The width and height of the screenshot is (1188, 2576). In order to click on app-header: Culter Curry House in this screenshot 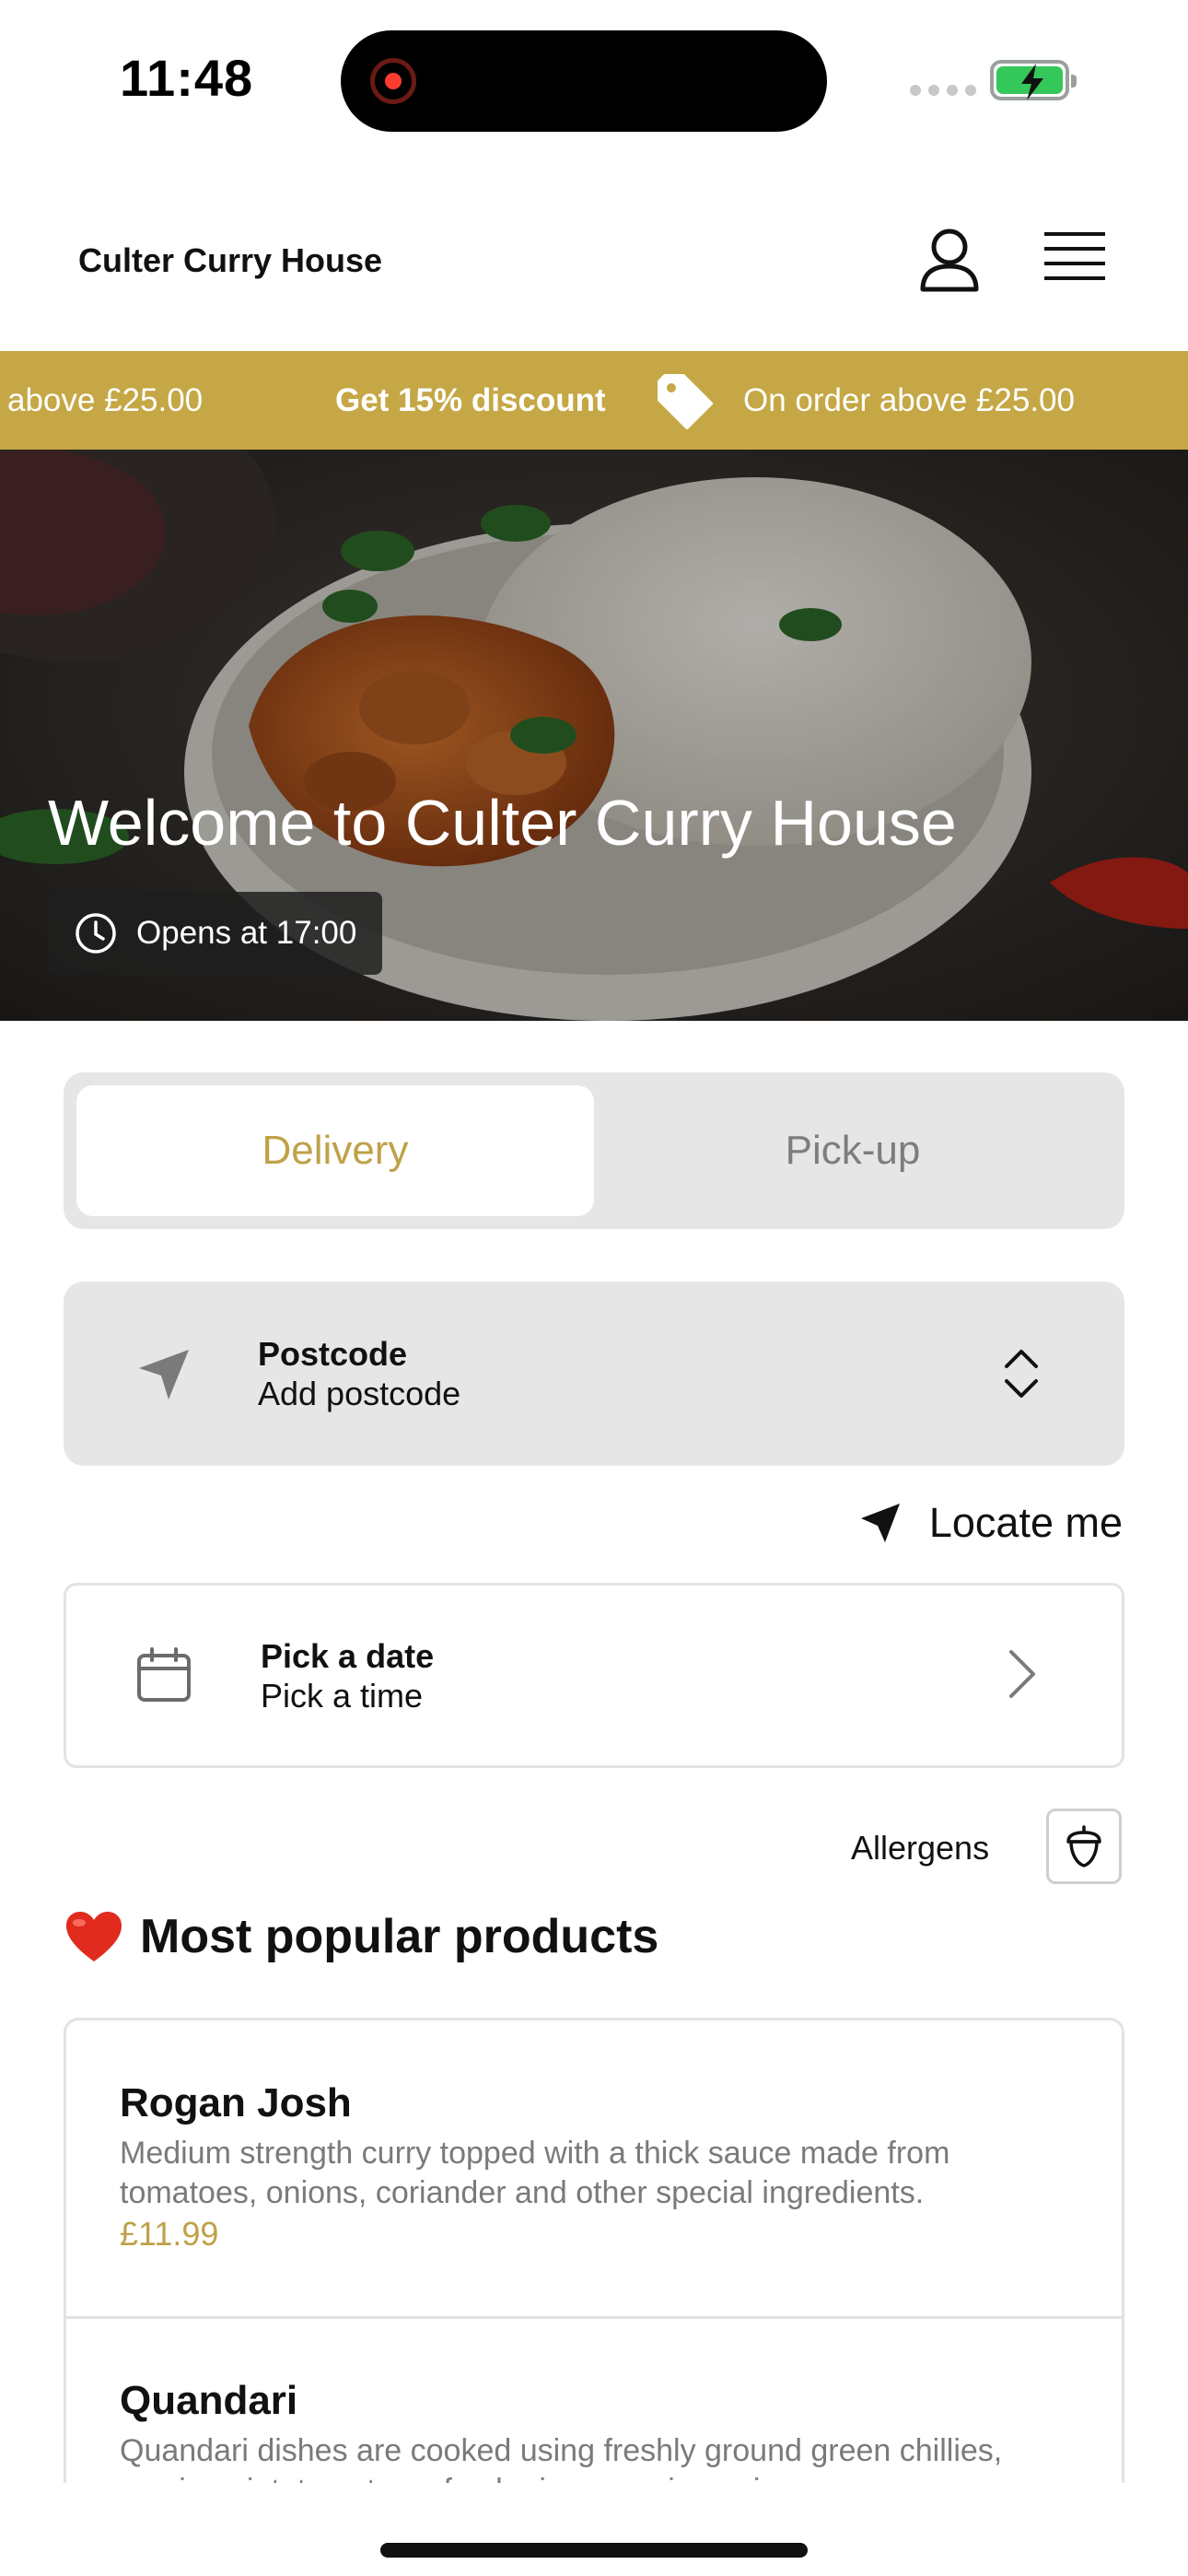, I will do `click(594, 267)`.